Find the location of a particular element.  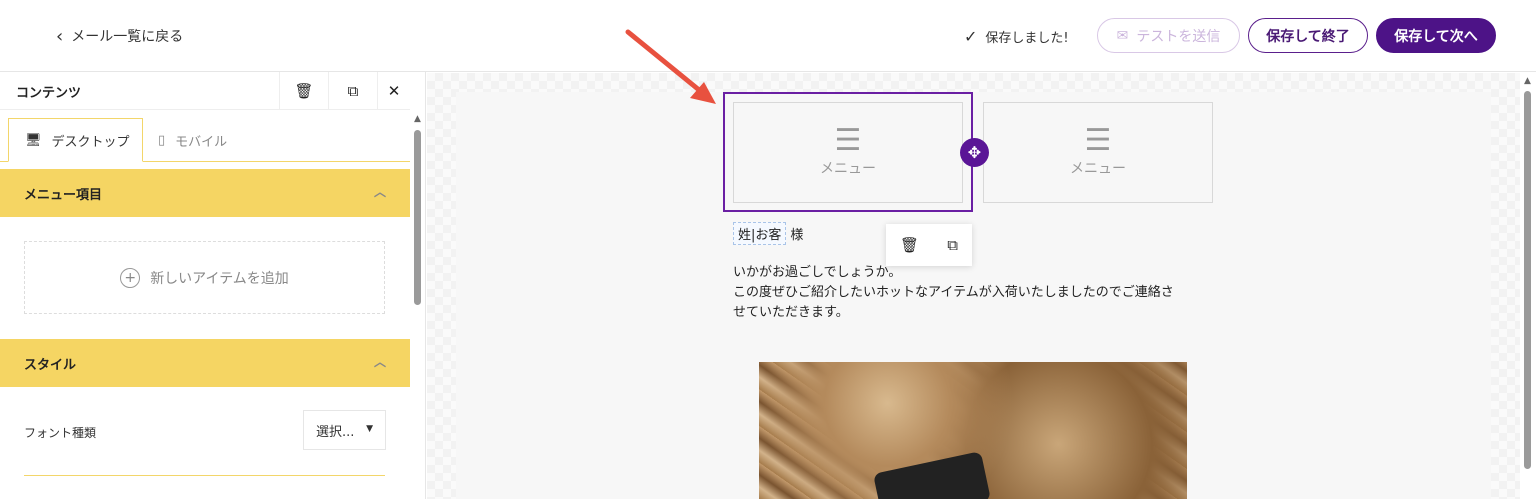

send-test-label: テストを送信 is located at coordinates (1178, 36).